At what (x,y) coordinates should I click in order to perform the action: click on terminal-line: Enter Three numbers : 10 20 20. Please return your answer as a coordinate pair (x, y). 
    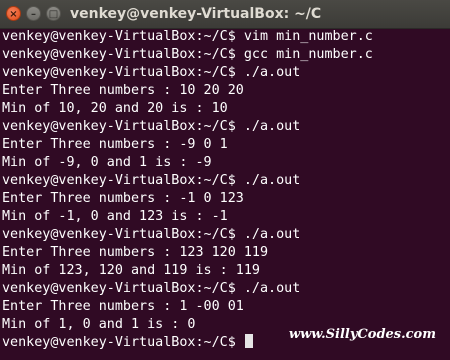
    Looking at the image, I should click on (123, 90).